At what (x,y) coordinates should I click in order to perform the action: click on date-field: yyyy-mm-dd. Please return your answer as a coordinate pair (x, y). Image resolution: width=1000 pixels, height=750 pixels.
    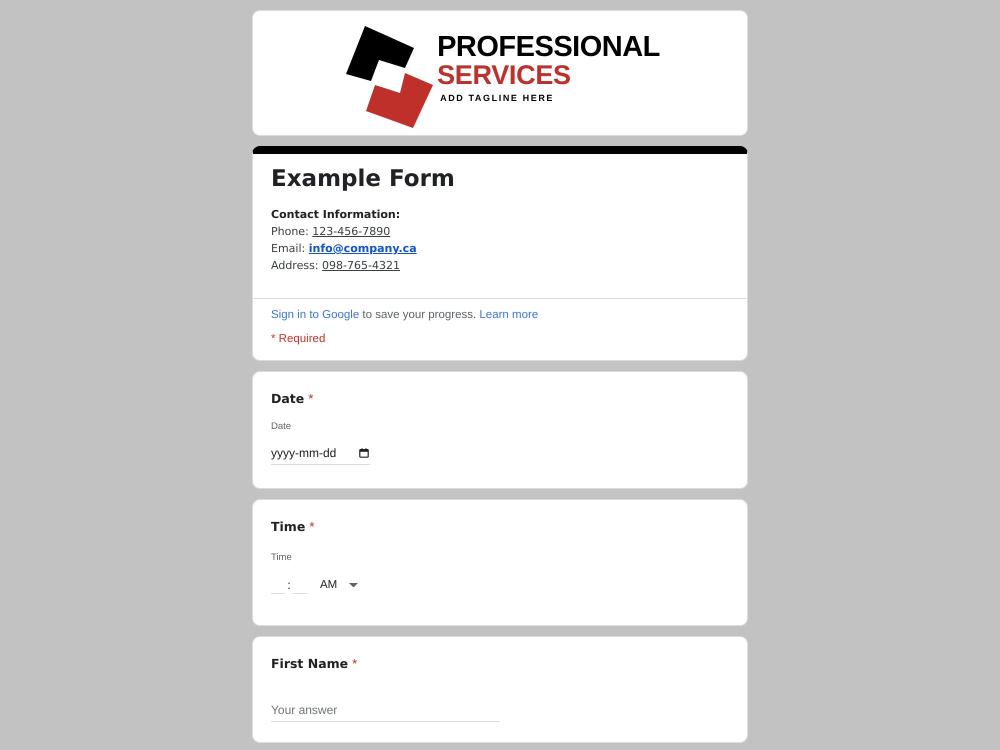
    Looking at the image, I should click on (320, 455).